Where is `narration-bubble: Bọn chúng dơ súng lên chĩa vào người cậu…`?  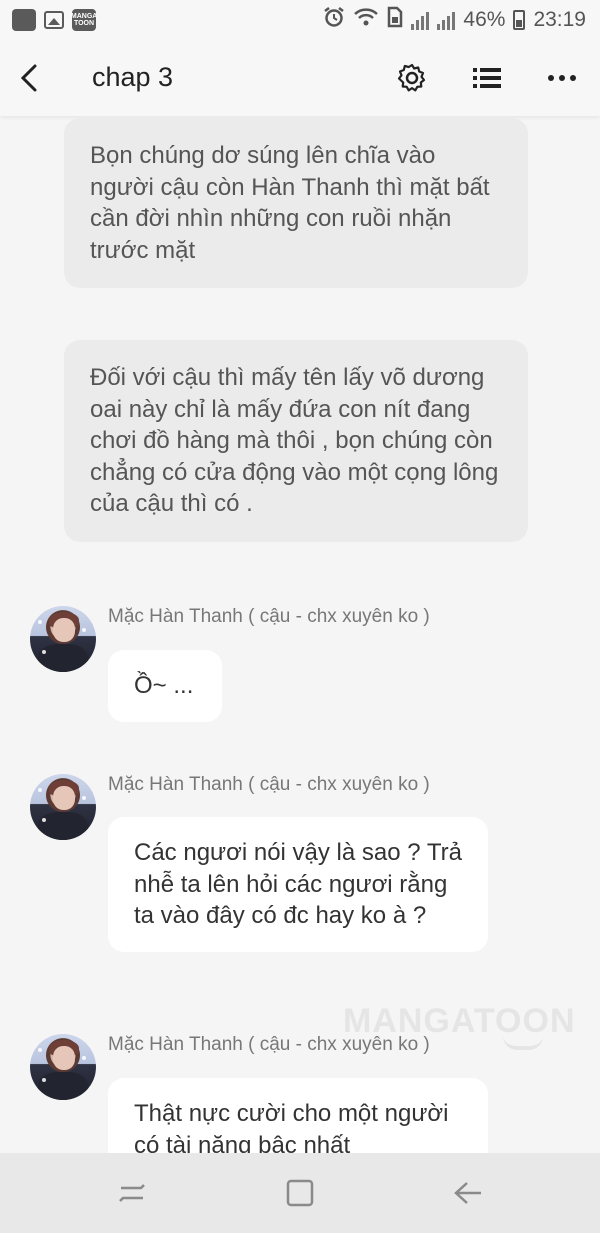
narration-bubble: Bọn chúng dơ súng lên chĩa vào người cậu… is located at coordinates (296, 203).